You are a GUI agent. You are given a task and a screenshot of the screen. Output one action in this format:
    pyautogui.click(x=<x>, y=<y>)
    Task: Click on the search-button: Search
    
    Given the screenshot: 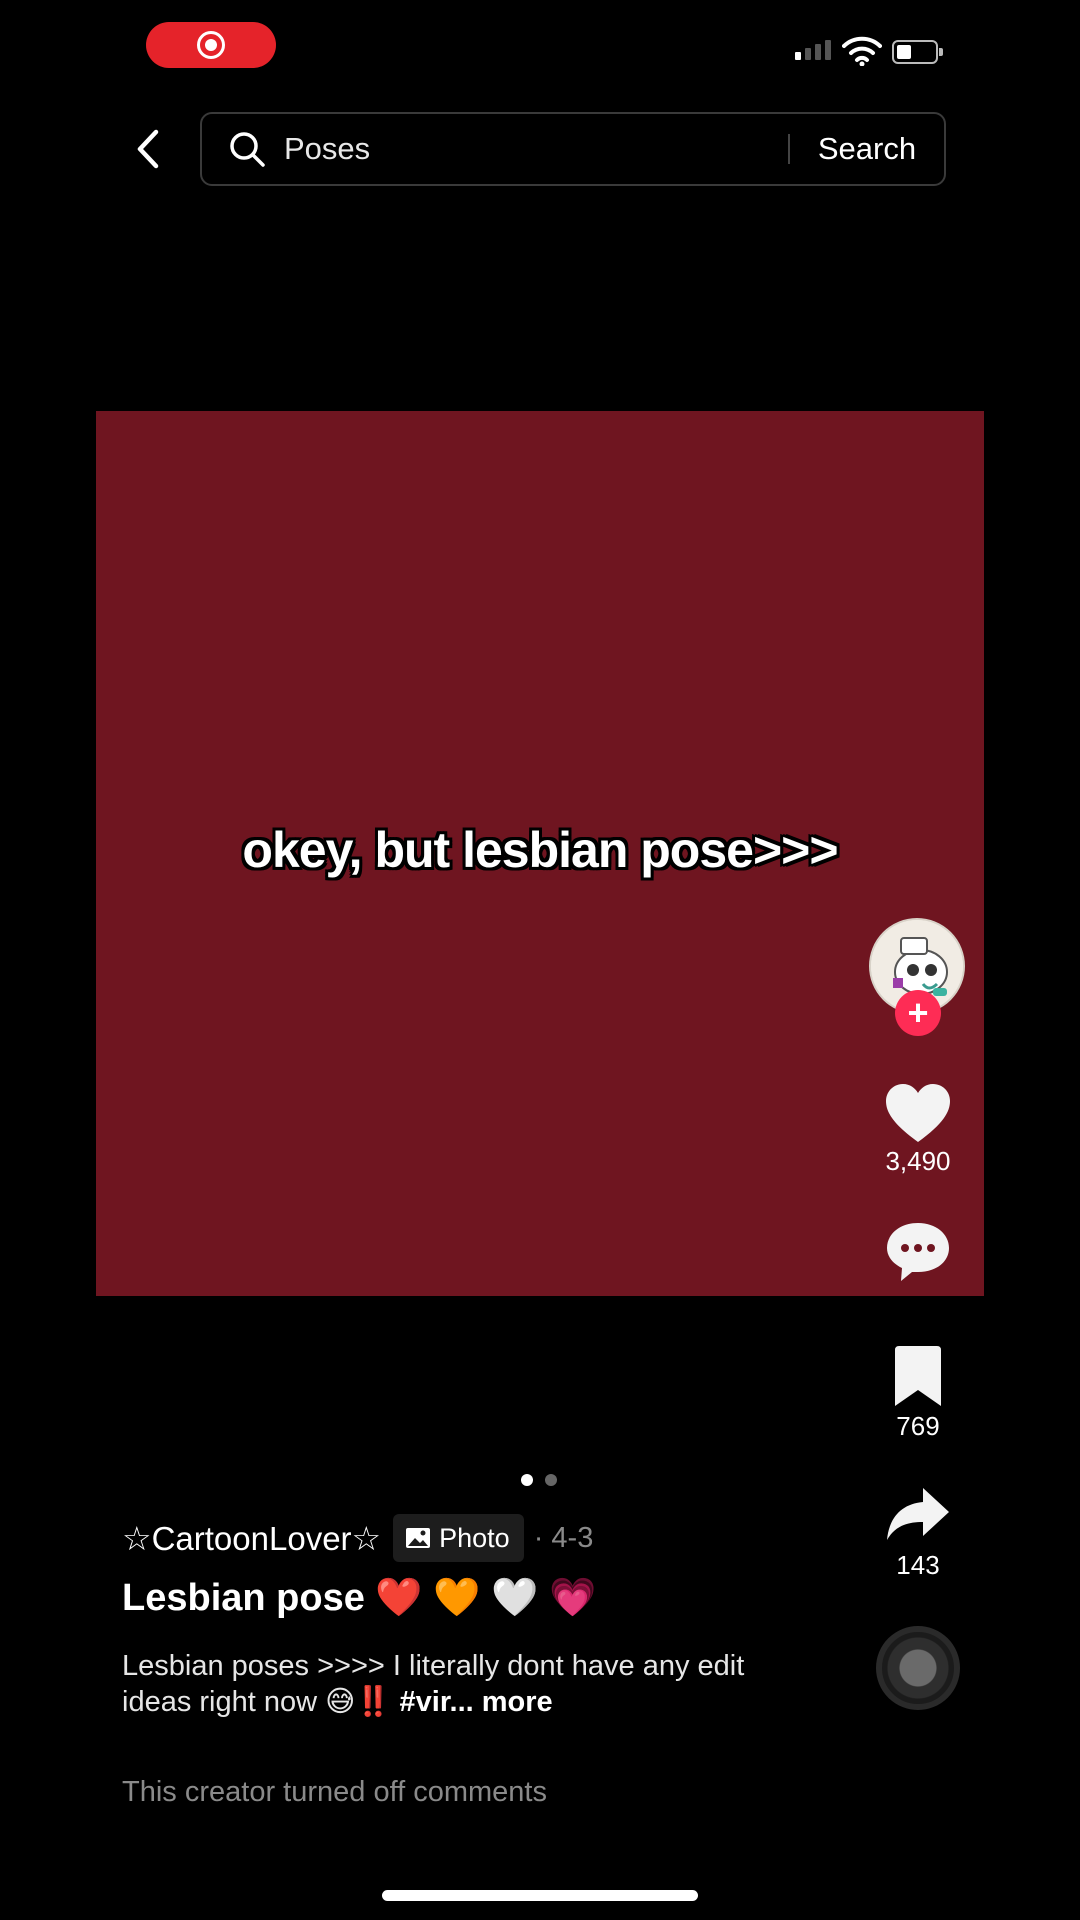 What is the action you would take?
    pyautogui.click(x=867, y=149)
    